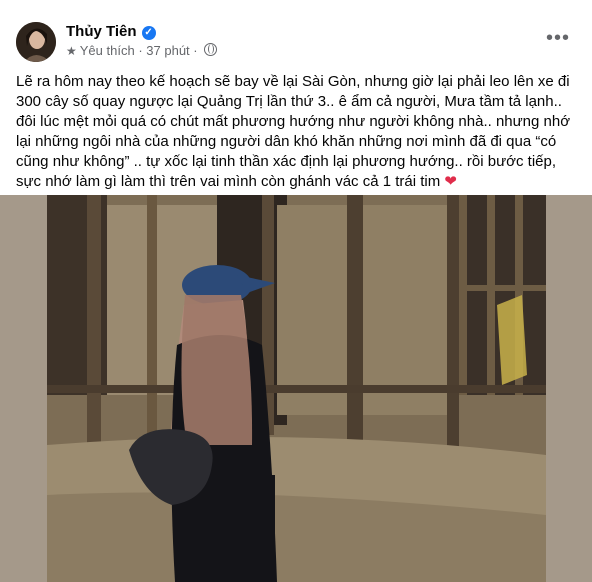 Image resolution: width=592 pixels, height=582 pixels. What do you see at coordinates (167, 50) in the screenshot?
I see `post-time: 37 phút` at bounding box center [167, 50].